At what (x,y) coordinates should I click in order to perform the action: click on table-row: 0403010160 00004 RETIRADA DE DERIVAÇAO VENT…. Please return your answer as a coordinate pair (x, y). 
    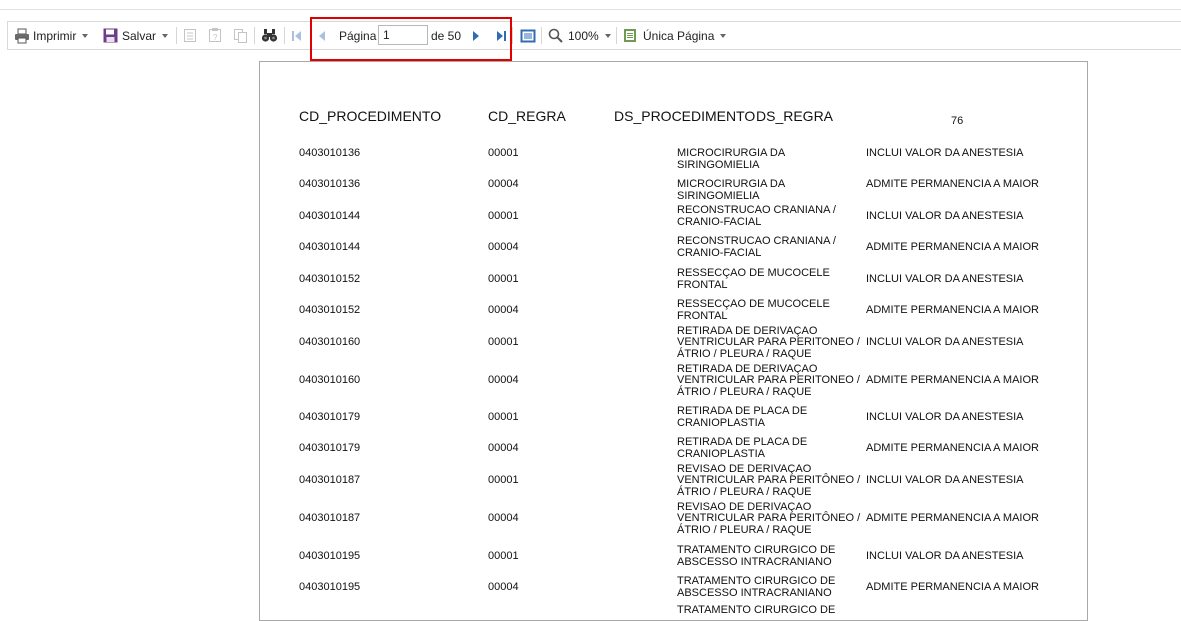
    Looking at the image, I should click on (673, 384).